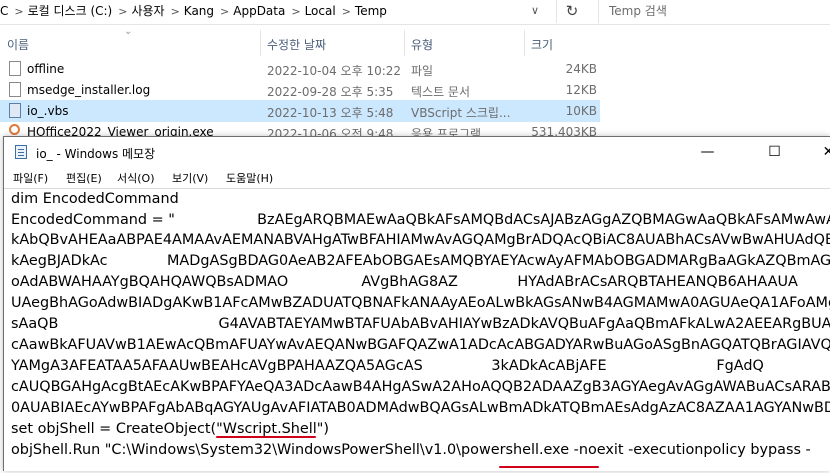 The height and width of the screenshot is (473, 830). What do you see at coordinates (30, 178) in the screenshot?
I see `menu-file: 파일(F)` at bounding box center [30, 178].